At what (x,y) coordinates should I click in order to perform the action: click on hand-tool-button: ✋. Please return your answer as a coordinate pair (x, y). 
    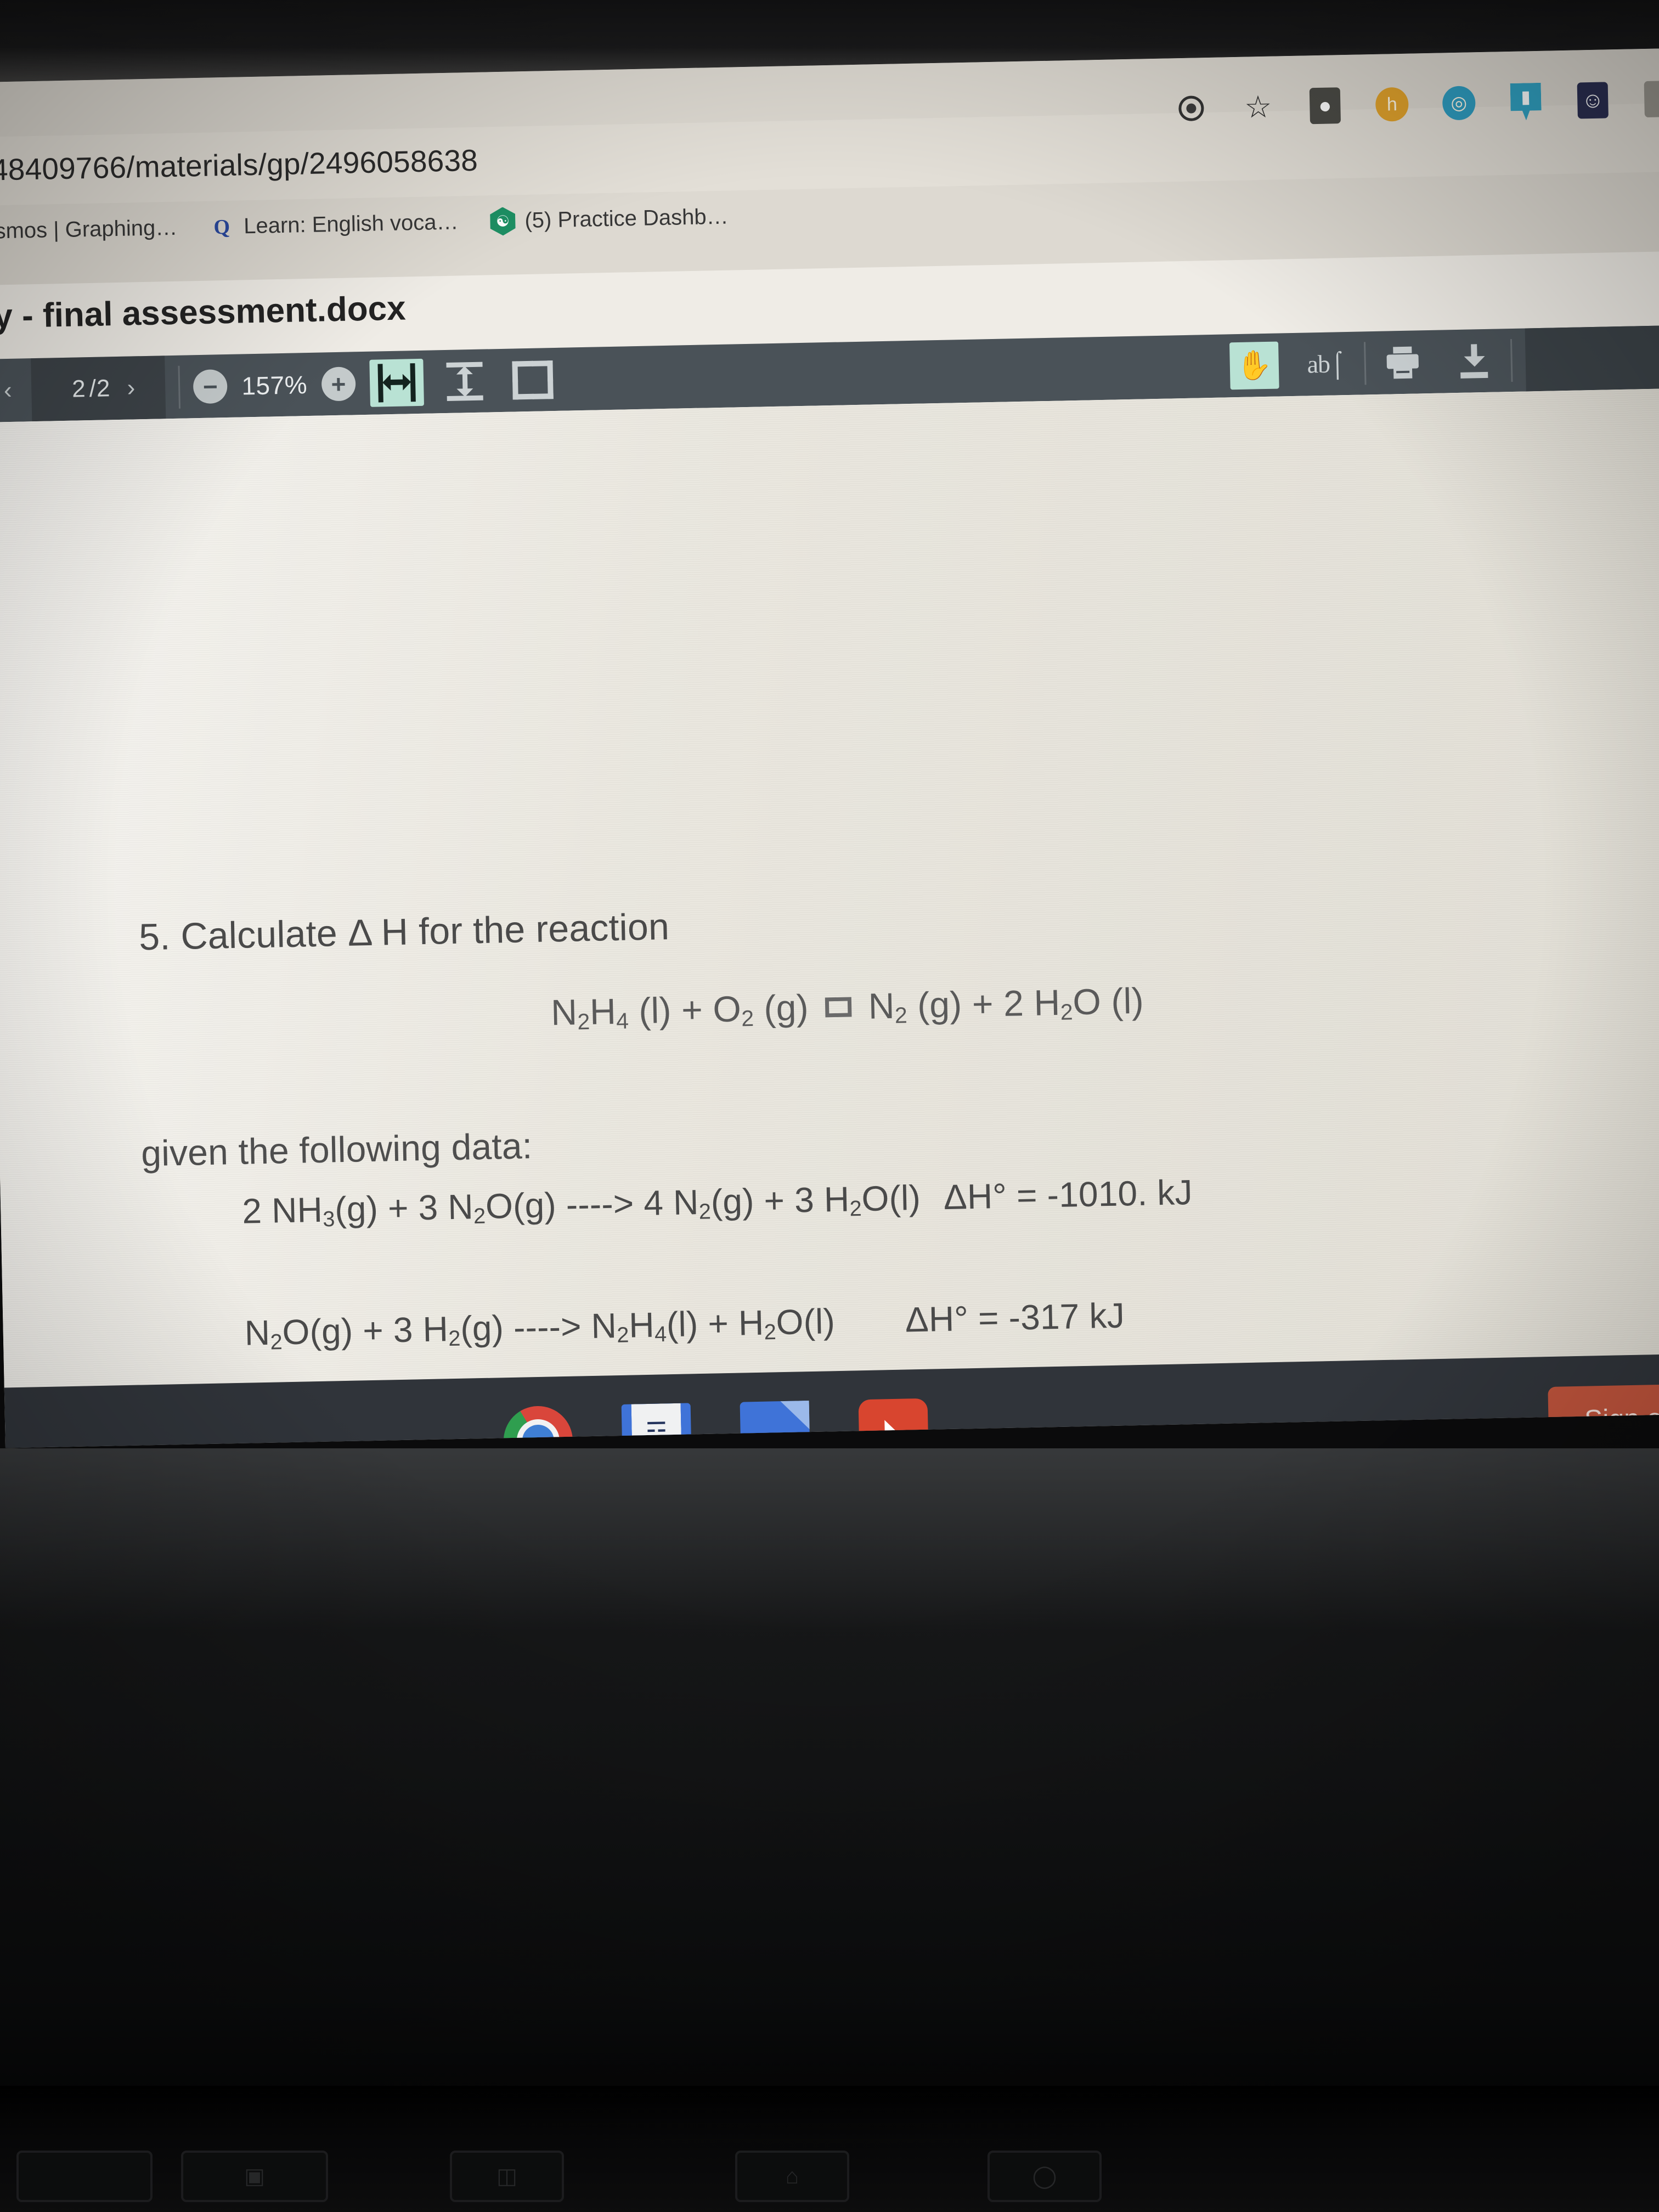
    Looking at the image, I should click on (1254, 365).